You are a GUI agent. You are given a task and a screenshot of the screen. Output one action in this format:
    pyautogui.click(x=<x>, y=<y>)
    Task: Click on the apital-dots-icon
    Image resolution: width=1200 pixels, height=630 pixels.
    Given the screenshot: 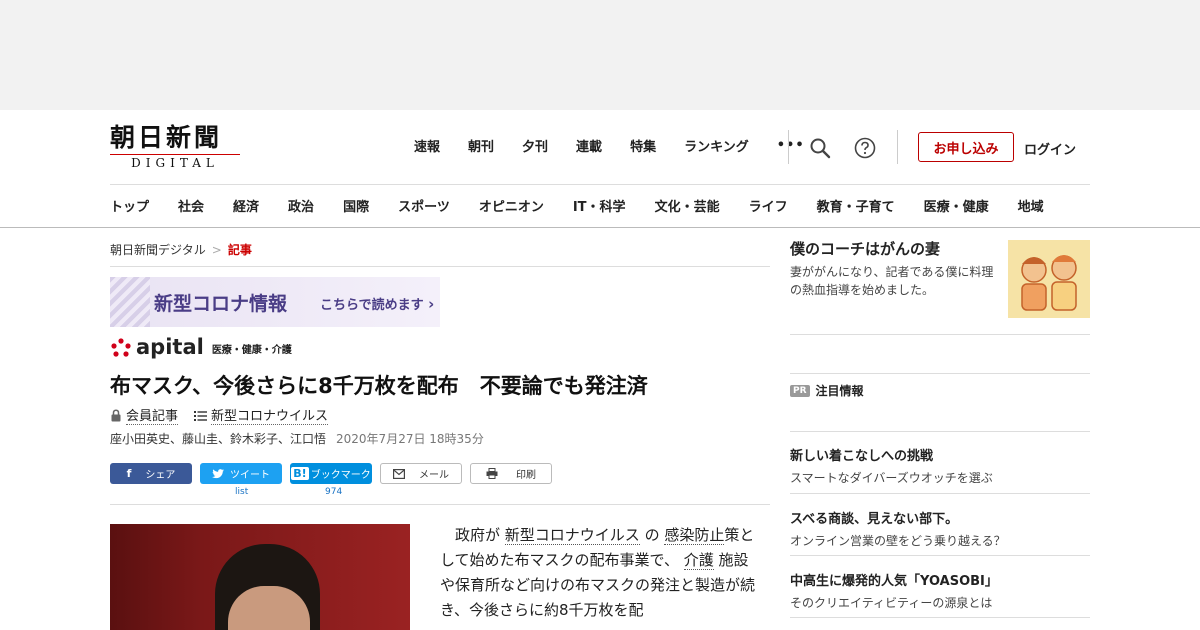 What is the action you would take?
    pyautogui.click(x=121, y=347)
    